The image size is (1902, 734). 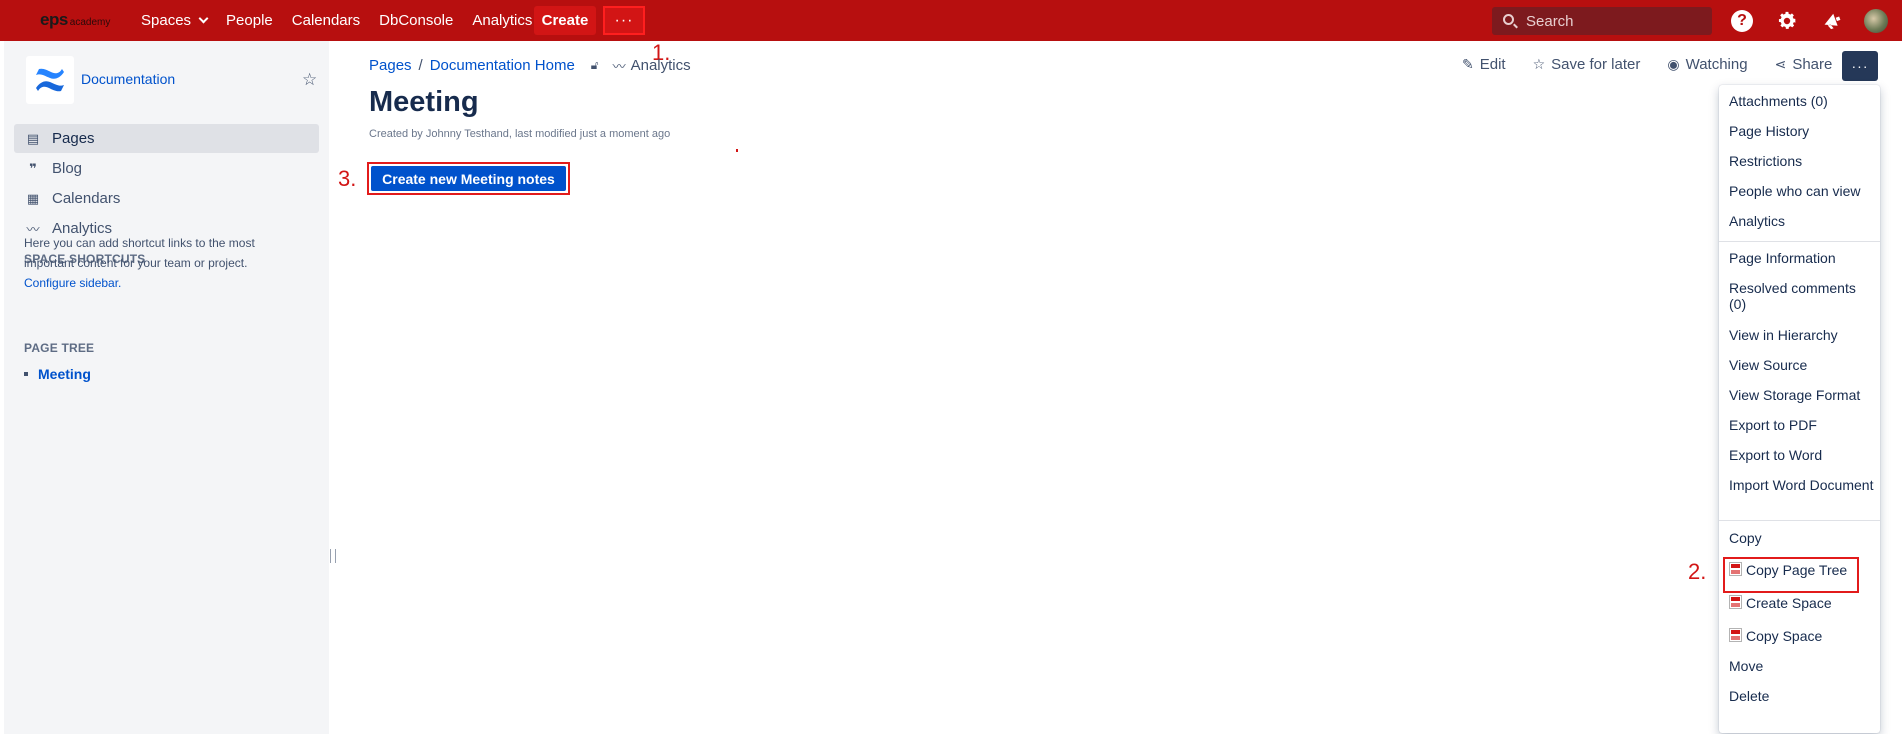 What do you see at coordinates (1801, 666) in the screenshot?
I see `menu-item-move: Move` at bounding box center [1801, 666].